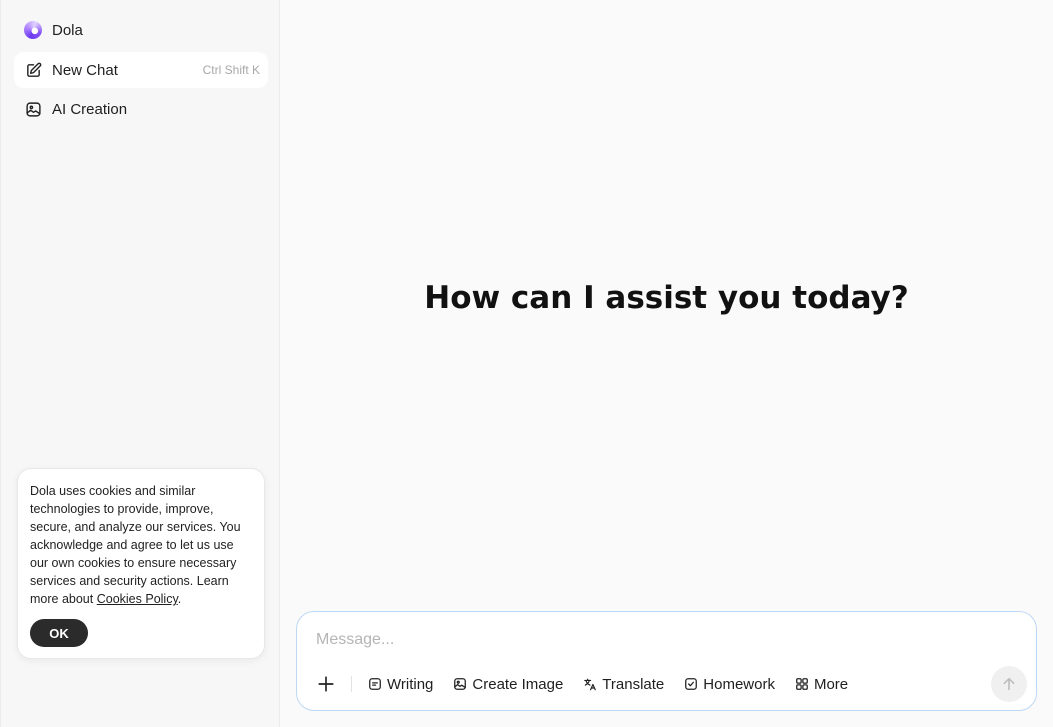 The image size is (1053, 727). I want to click on translate-icon, so click(590, 684).